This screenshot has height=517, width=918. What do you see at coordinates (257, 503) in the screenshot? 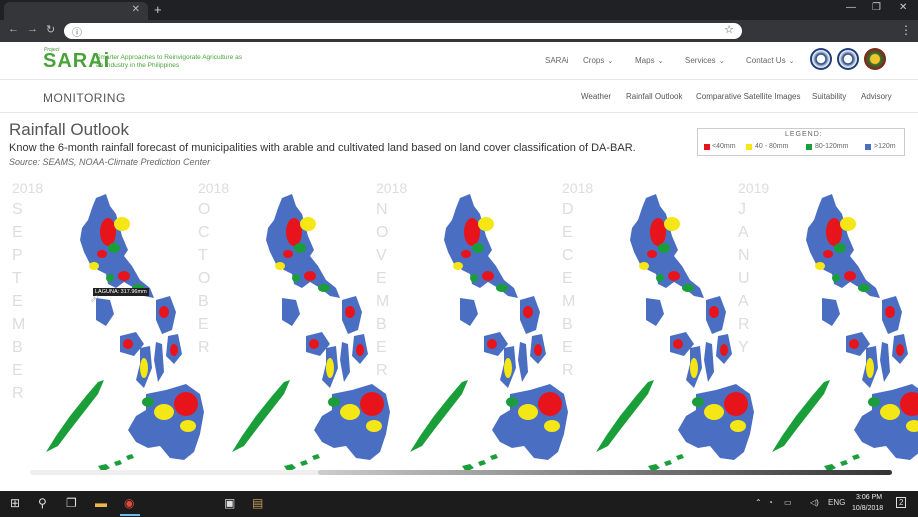
I see `app-icon: ▤` at bounding box center [257, 503].